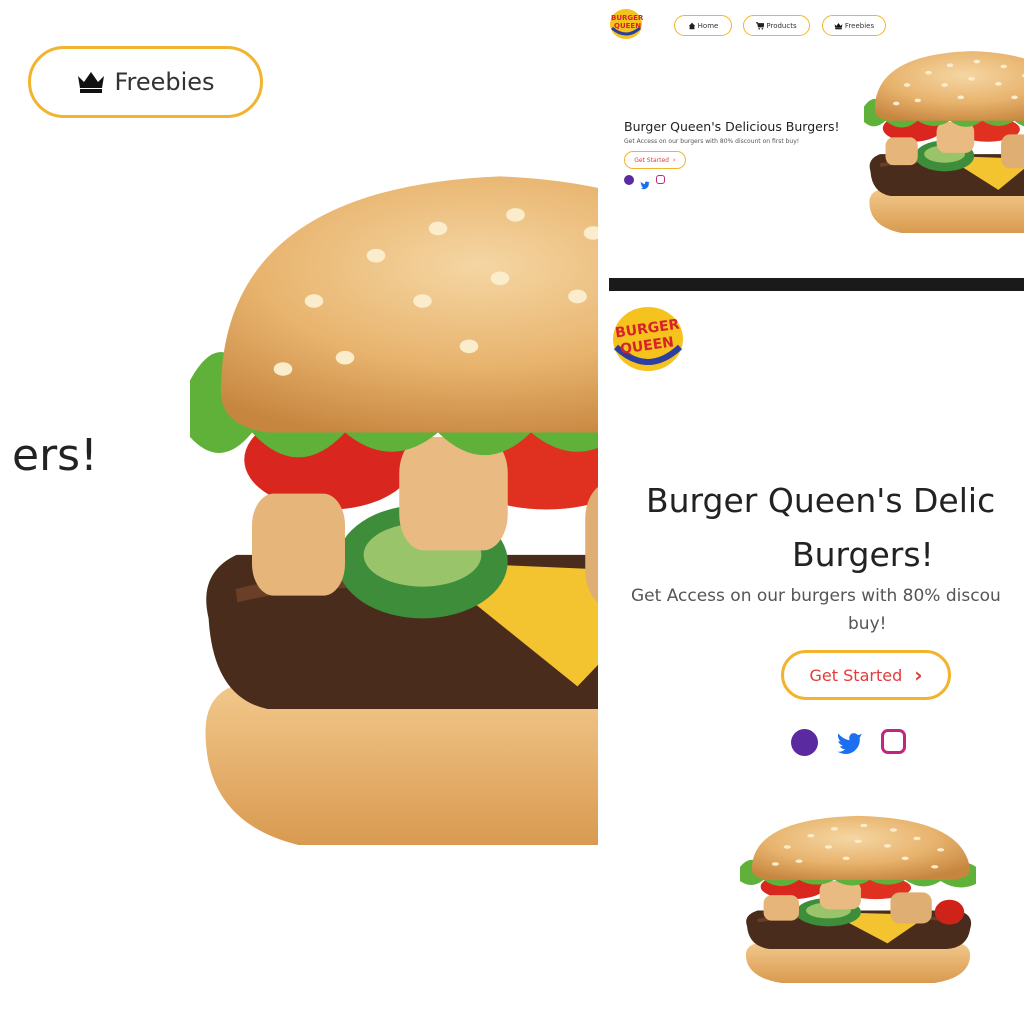  I want to click on logo-text-bottom: QUEEN, so click(628, 26).